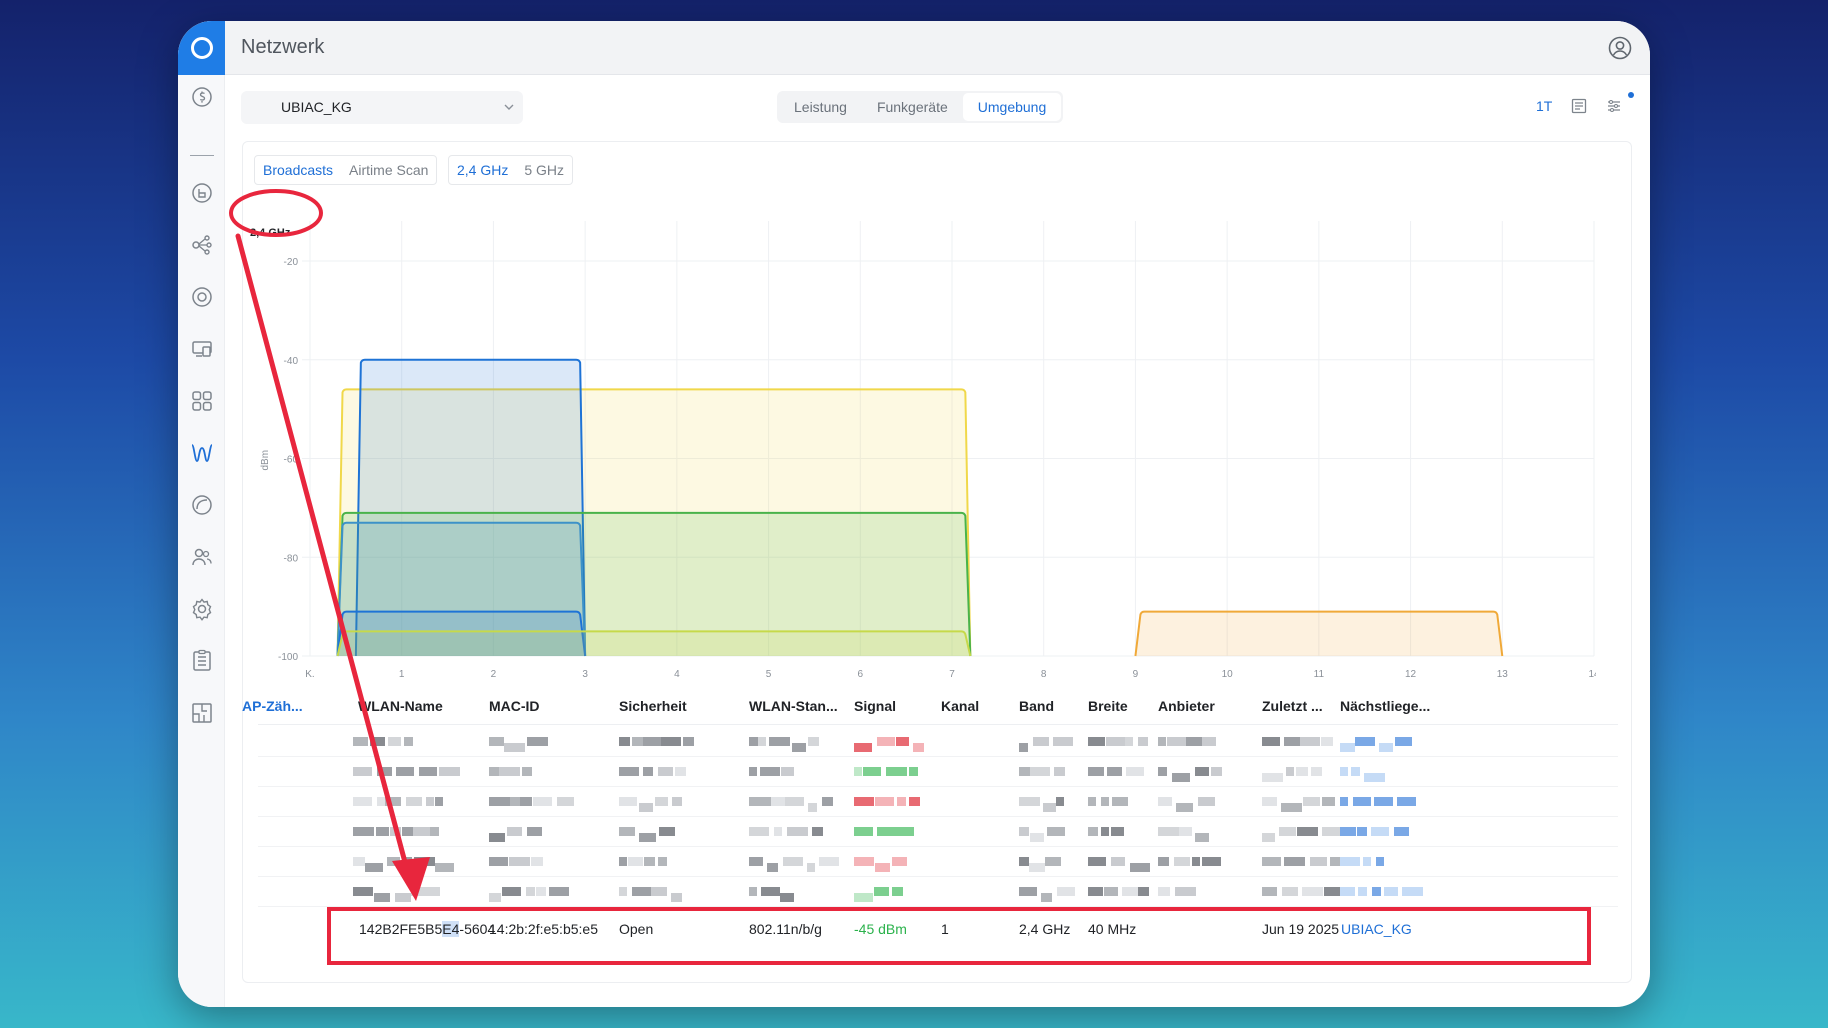 The width and height of the screenshot is (1828, 1028). What do you see at coordinates (1544, 106) in the screenshot?
I see `time-range-button: 1T` at bounding box center [1544, 106].